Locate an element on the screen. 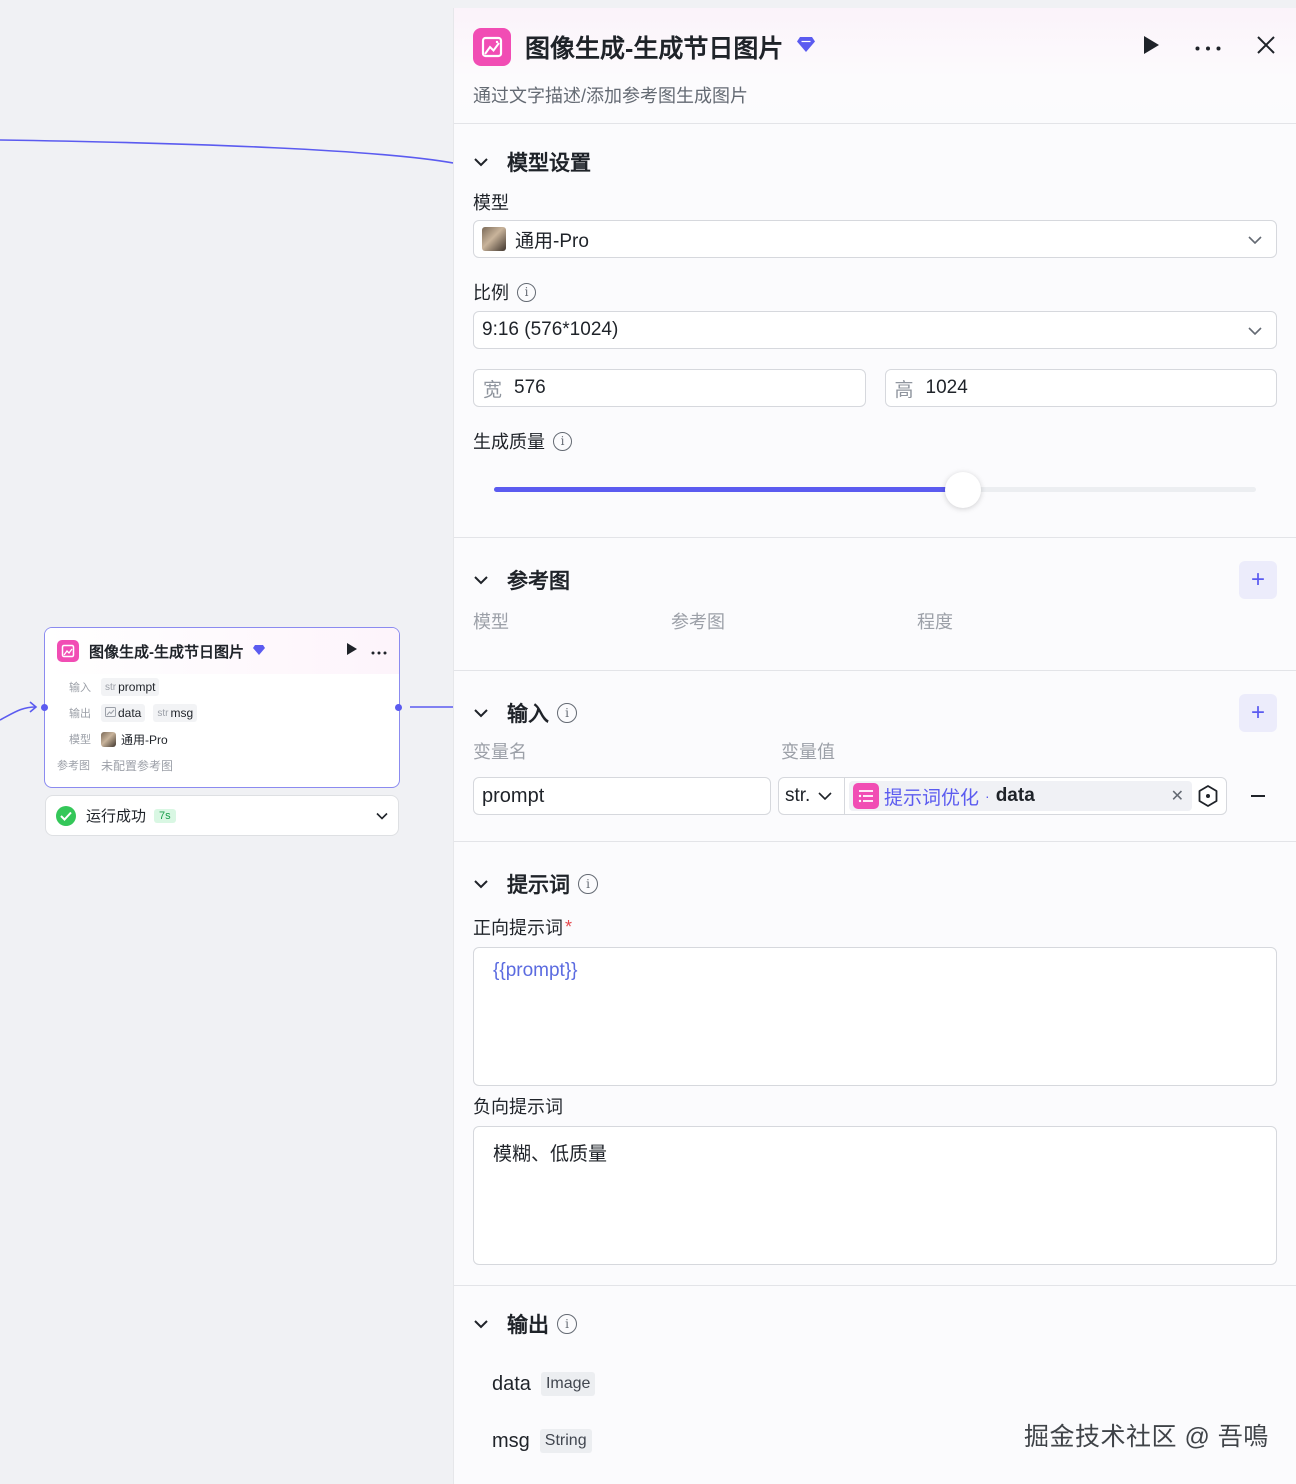 The height and width of the screenshot is (1484, 1296). column-header: 模型 is located at coordinates (491, 622).